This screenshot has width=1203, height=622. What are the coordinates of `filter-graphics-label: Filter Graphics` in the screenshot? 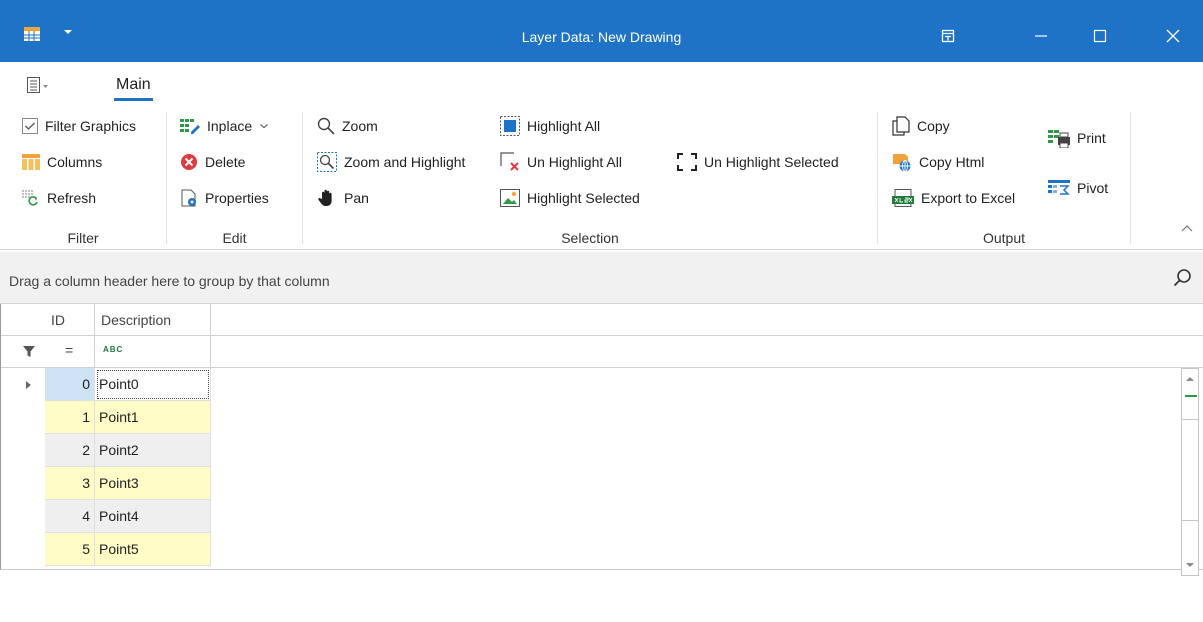 It's located at (91, 126).